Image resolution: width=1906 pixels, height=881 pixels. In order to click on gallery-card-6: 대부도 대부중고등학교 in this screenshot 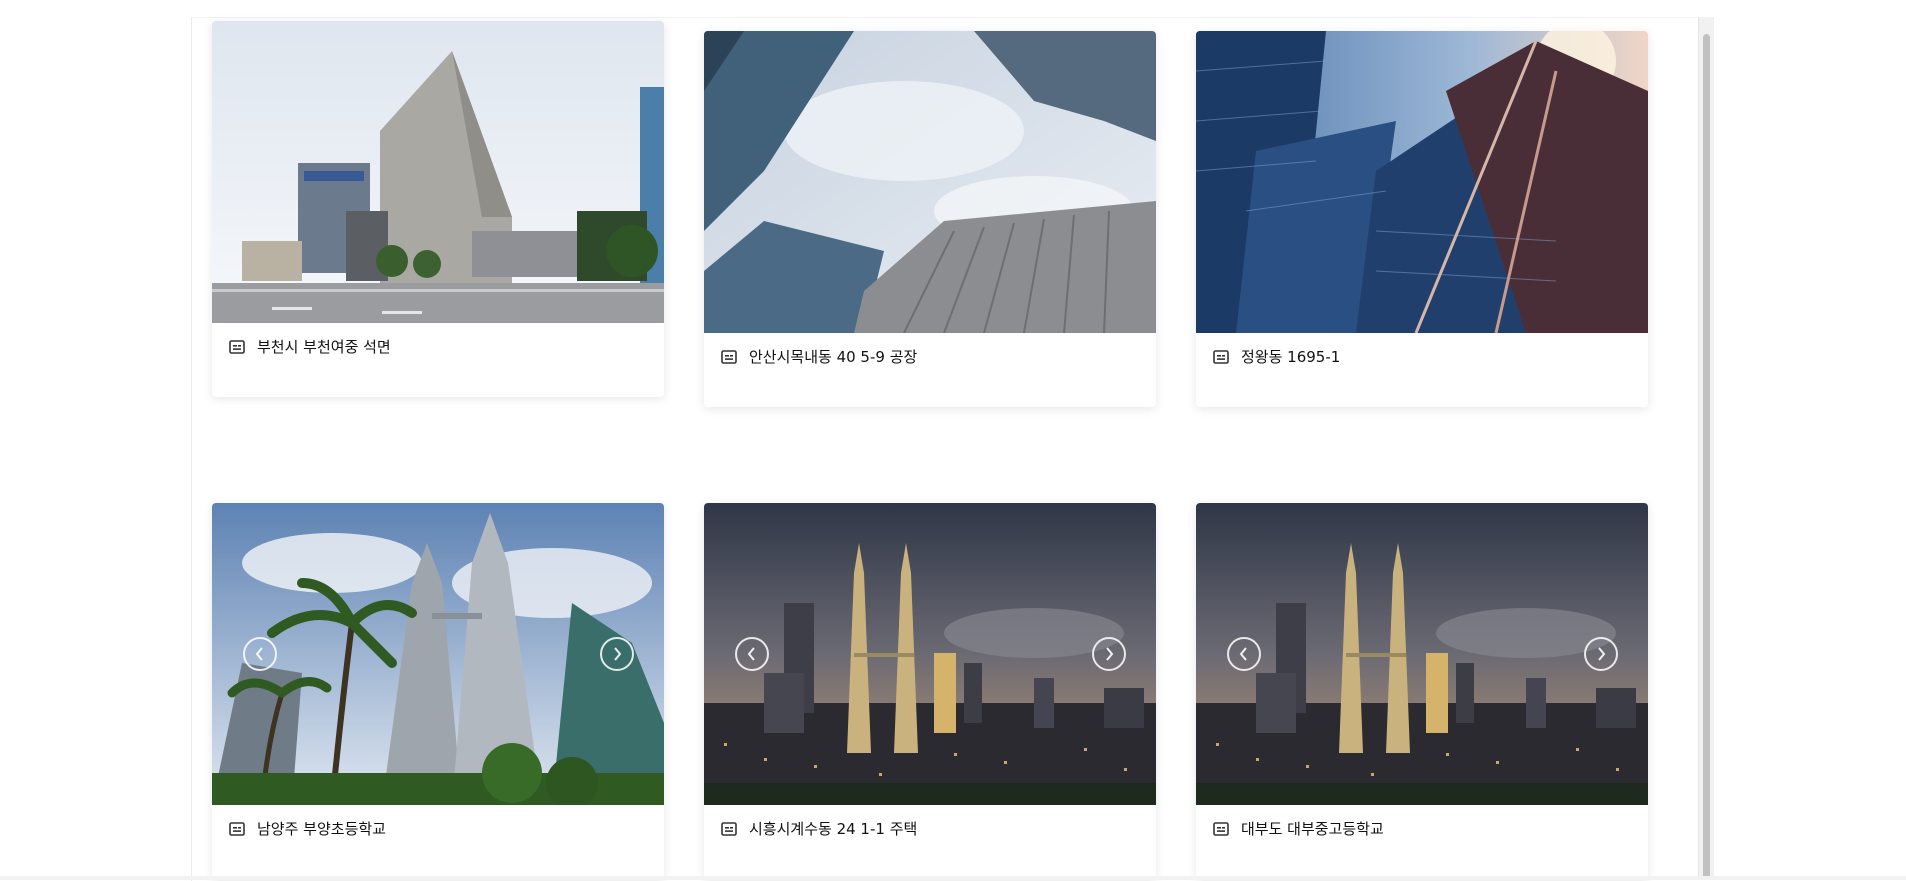, I will do `click(1422, 691)`.